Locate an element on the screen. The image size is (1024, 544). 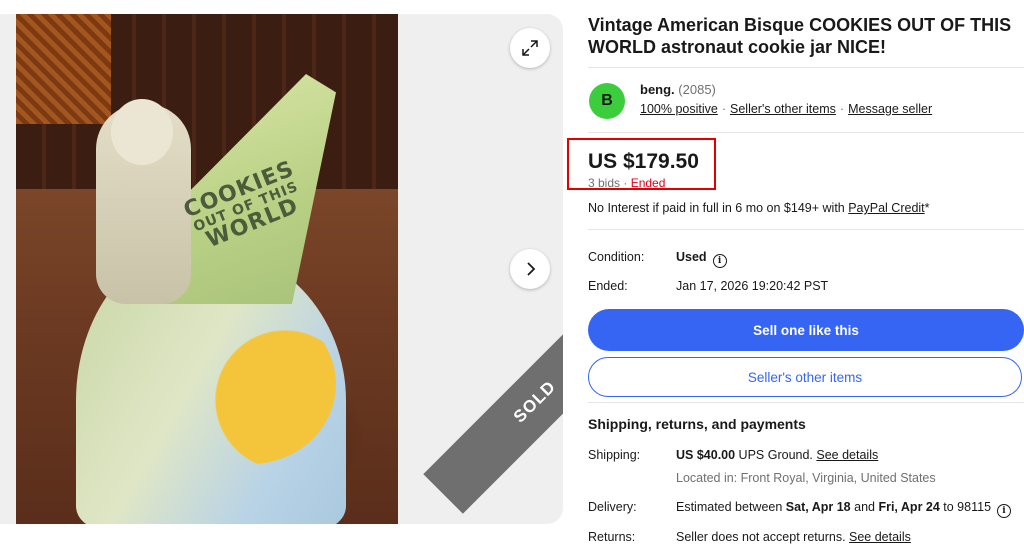
seller-positive-link: 100% positive is located at coordinates (679, 109).